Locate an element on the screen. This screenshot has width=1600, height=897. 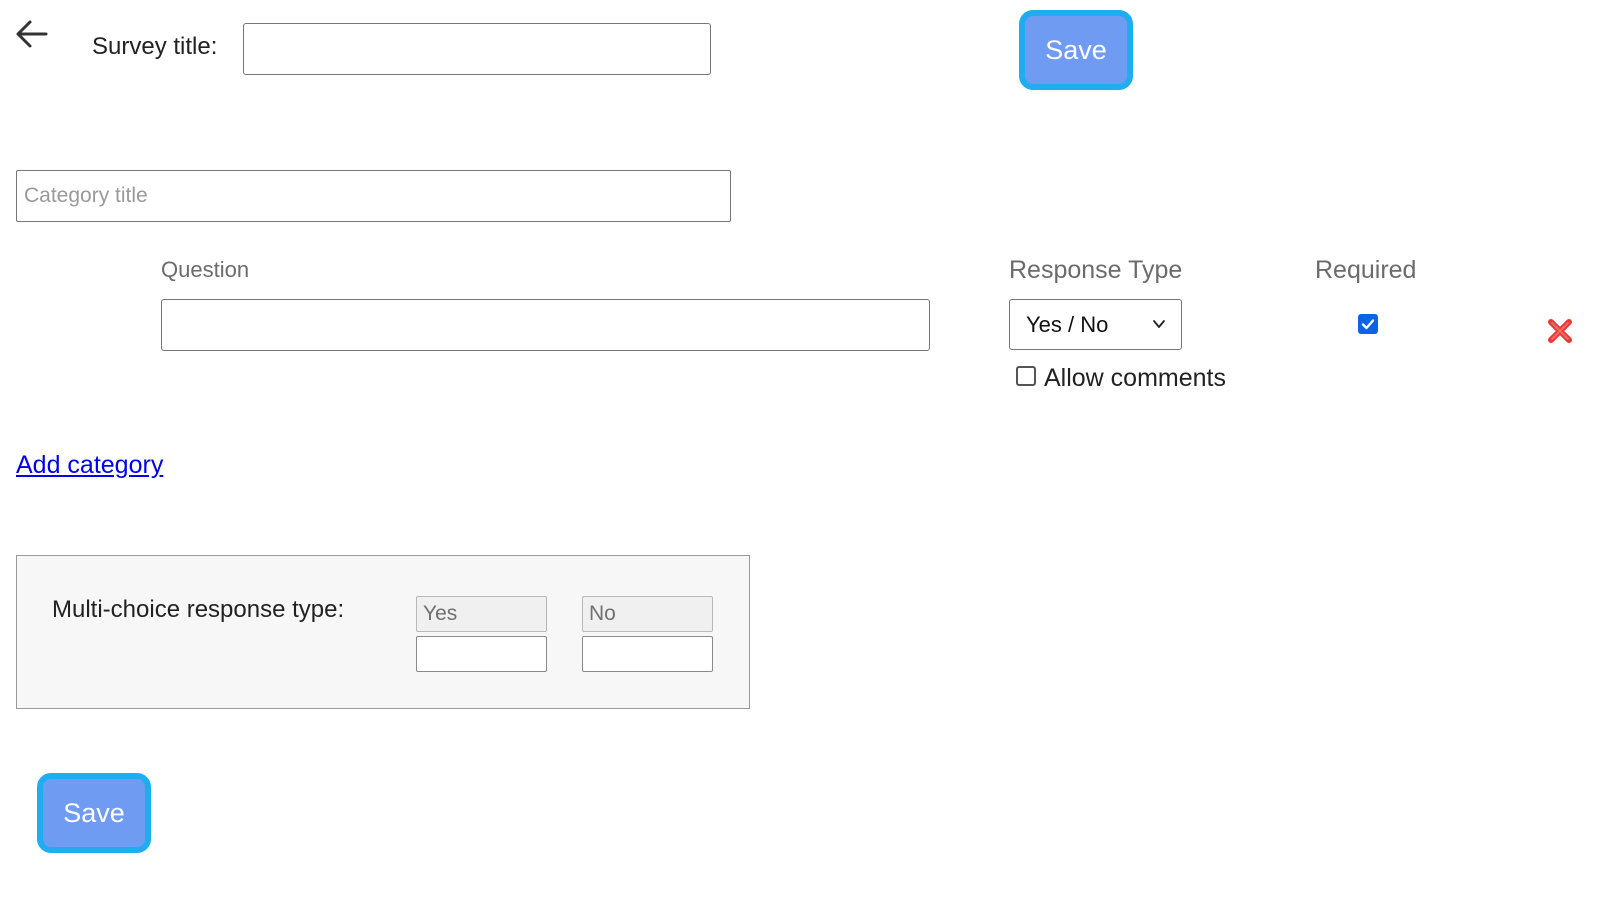
chevron-down-icon is located at coordinates (1159, 324).